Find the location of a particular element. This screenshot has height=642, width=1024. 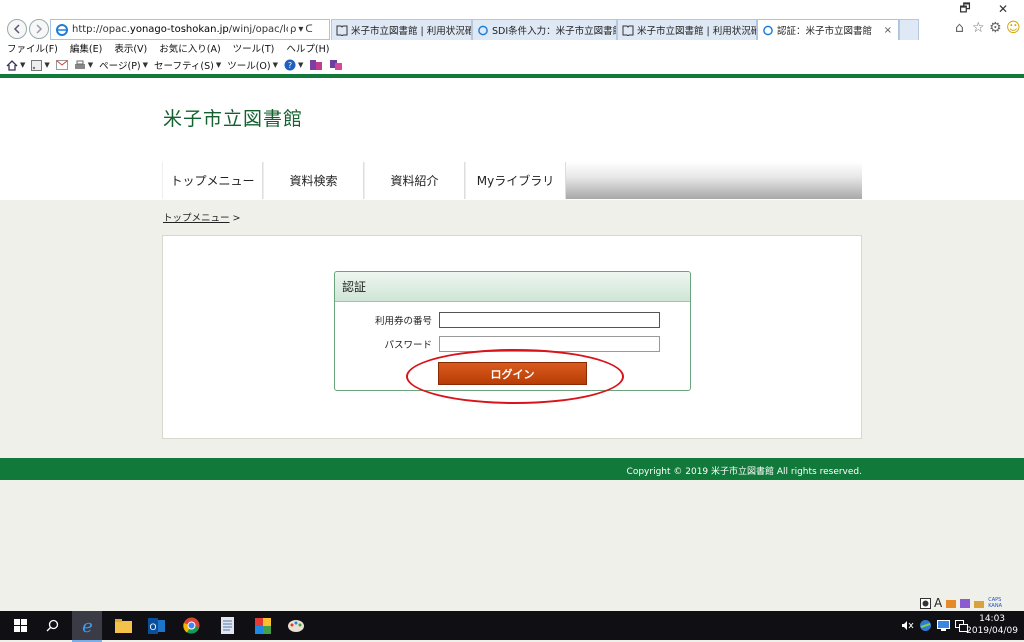

translate-button is located at coordinates (336, 65).